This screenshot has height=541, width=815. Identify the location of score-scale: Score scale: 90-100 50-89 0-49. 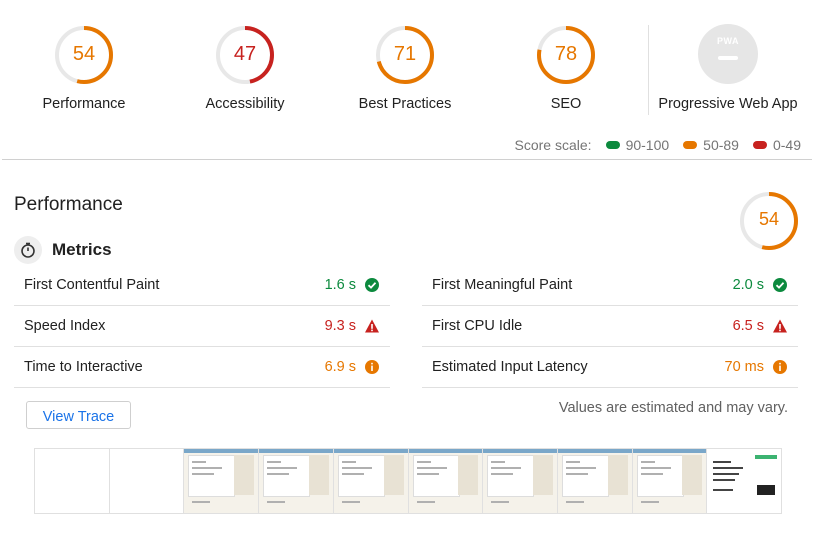
(658, 145).